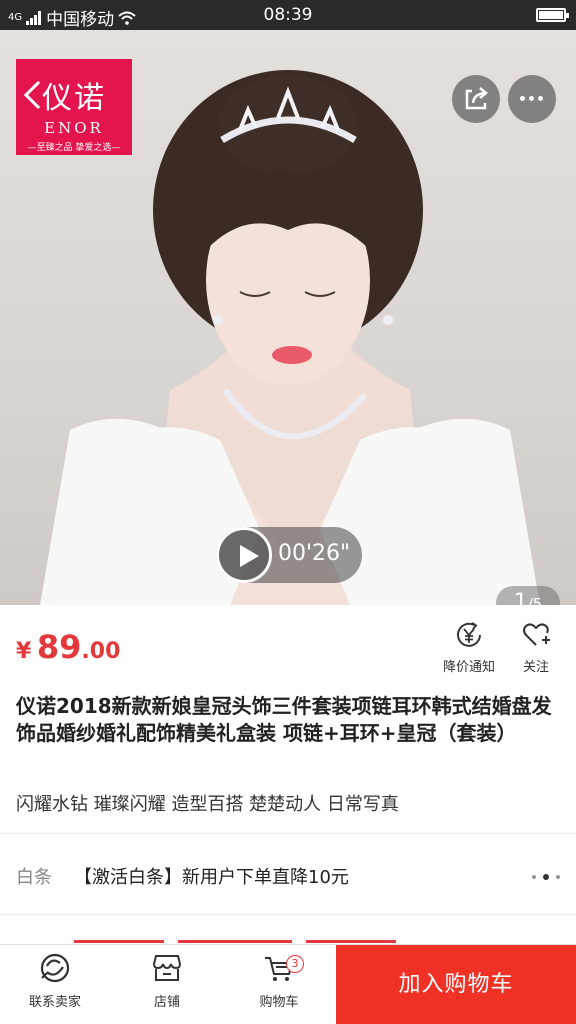  I want to click on status-bar: 4G 中国移动 08:39, so click(288, 15).